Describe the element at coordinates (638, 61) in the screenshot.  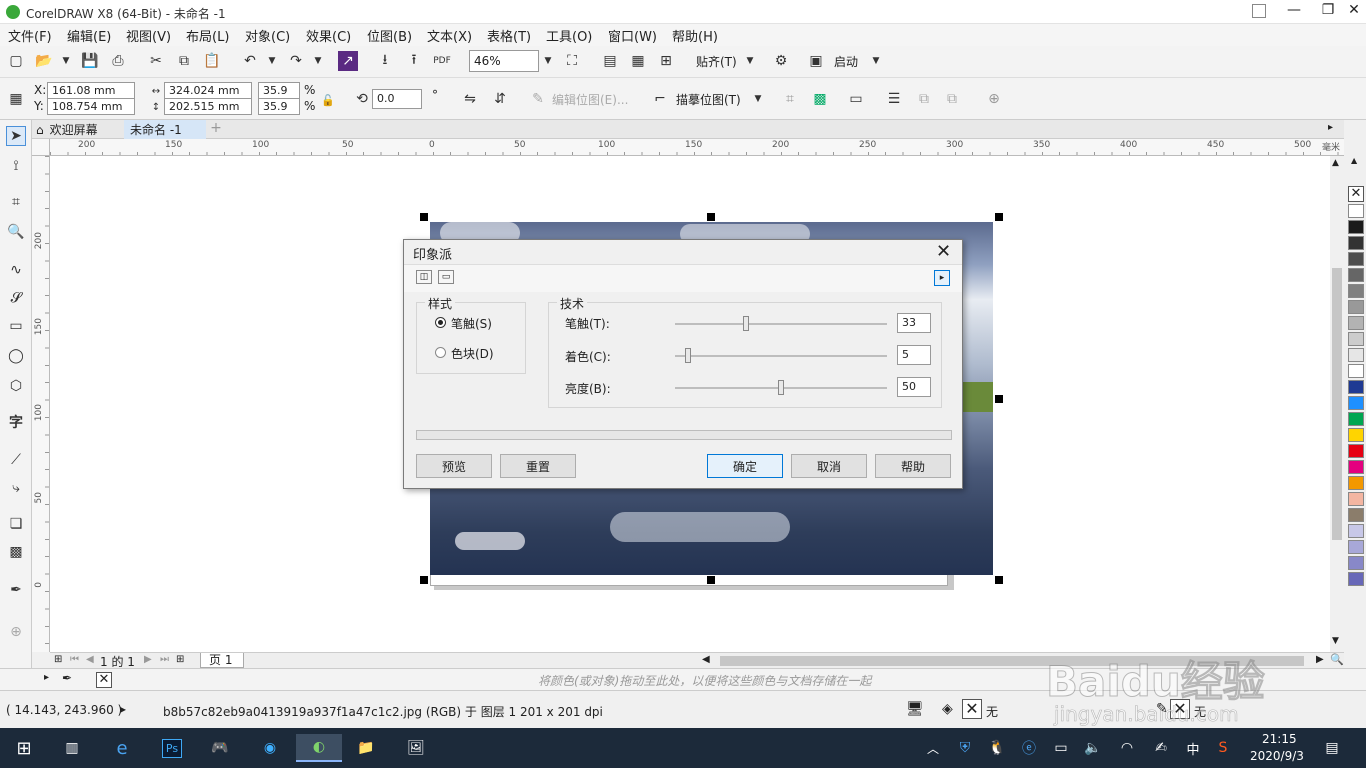
I see `grid-icon: ▦` at that location.